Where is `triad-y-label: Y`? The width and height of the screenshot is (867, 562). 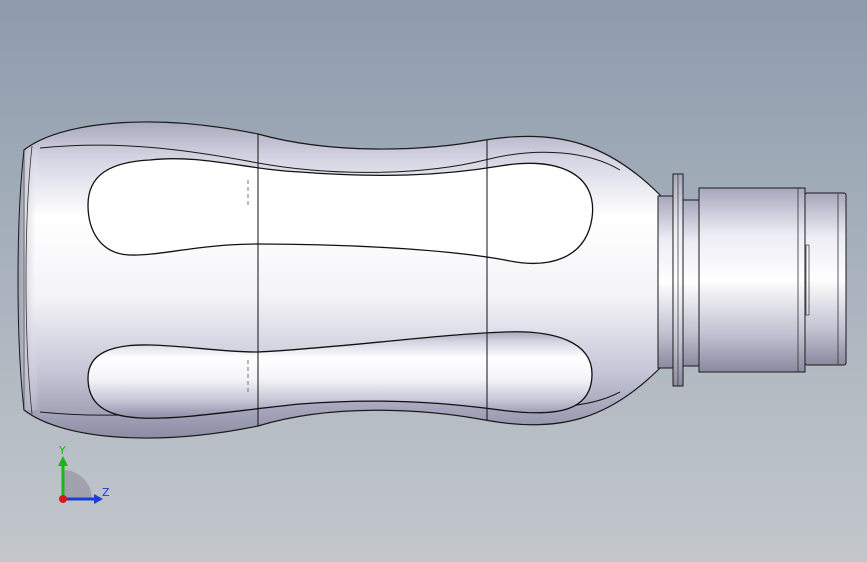
triad-y-label: Y is located at coordinates (62, 450).